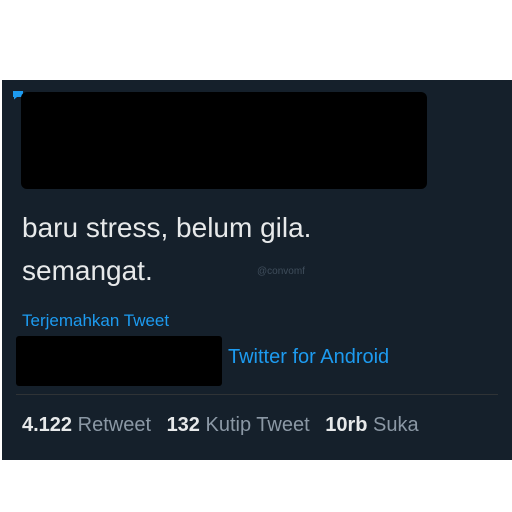  What do you see at coordinates (346, 425) in the screenshot?
I see `like-count: 10rb` at bounding box center [346, 425].